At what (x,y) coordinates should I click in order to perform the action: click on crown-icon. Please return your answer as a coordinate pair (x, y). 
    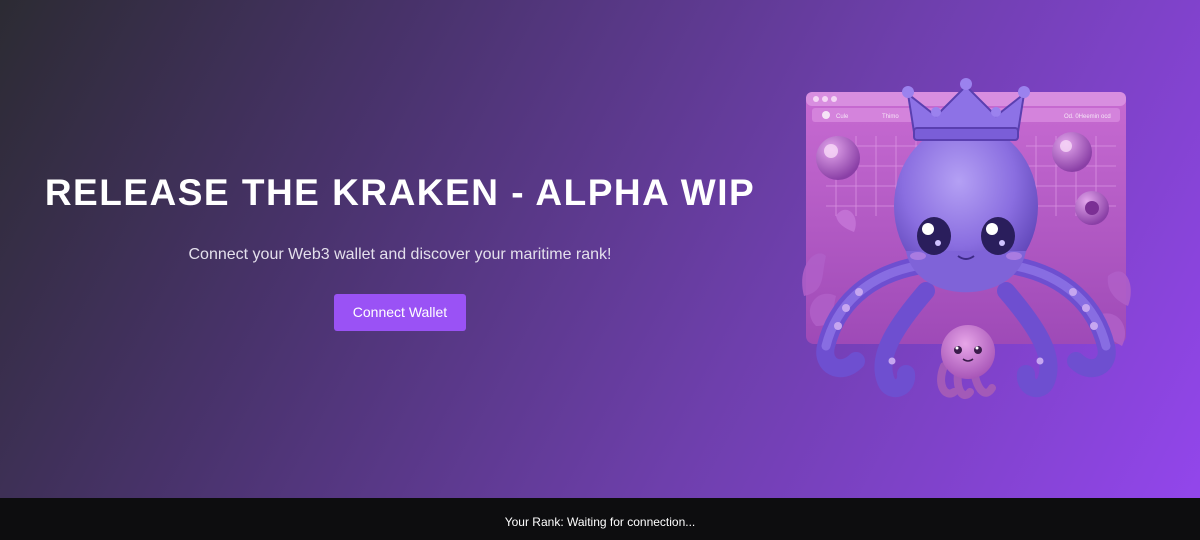
    Looking at the image, I should click on (966, 109).